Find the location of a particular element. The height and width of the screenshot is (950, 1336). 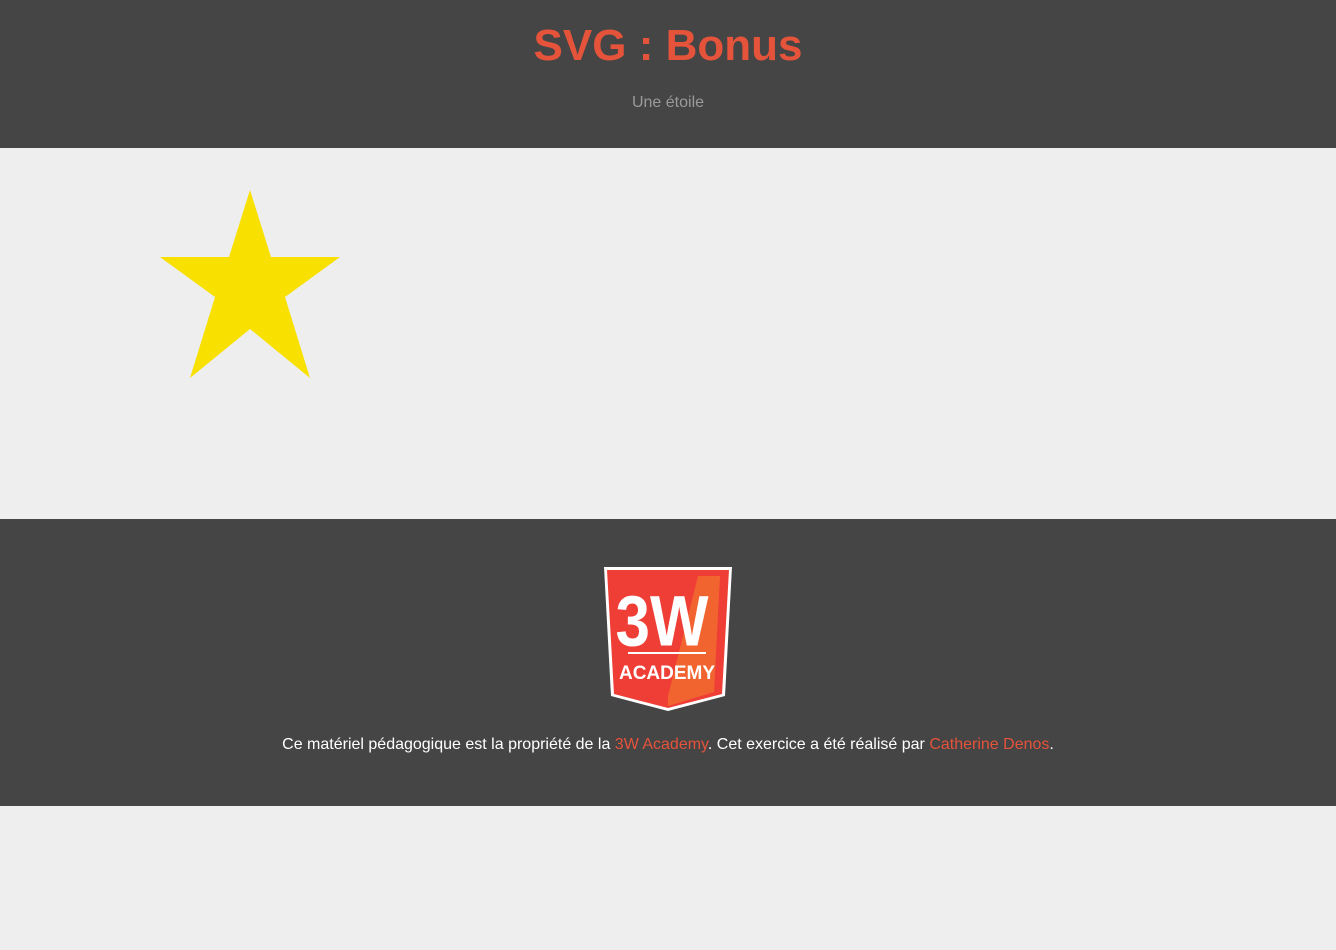

author-link: Catherine Denos is located at coordinates (989, 744).